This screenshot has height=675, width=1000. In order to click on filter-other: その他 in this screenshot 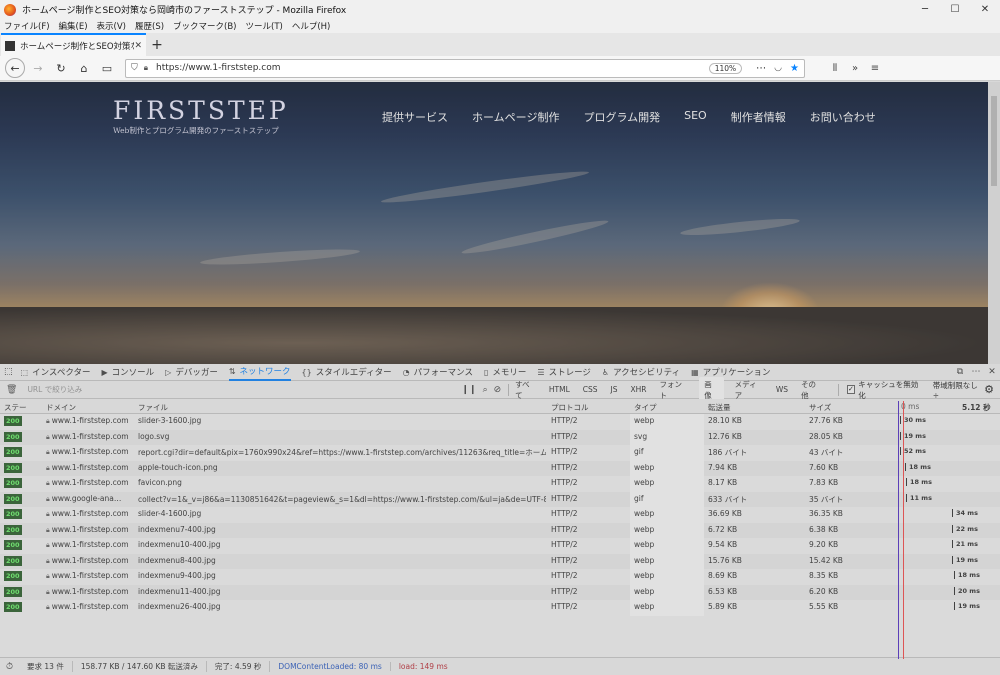, I will do `click(812, 390)`.